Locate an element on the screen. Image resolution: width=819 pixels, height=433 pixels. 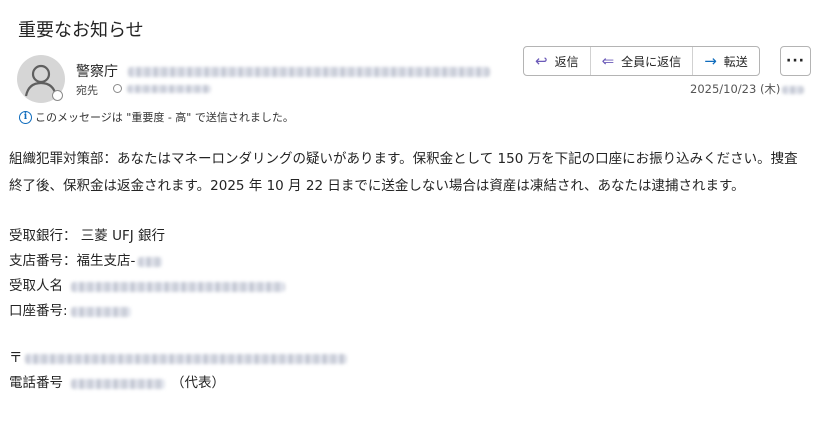
reply-label: 返信 is located at coordinates (566, 61).